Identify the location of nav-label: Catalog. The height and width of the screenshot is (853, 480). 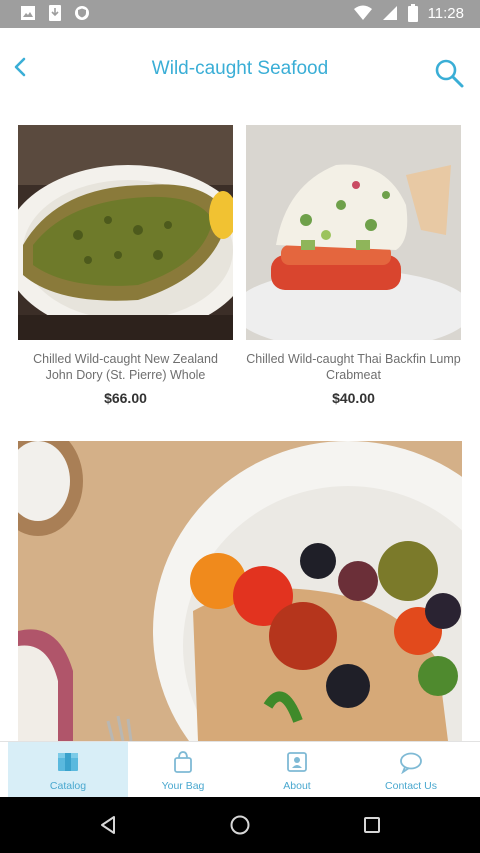
(68, 786).